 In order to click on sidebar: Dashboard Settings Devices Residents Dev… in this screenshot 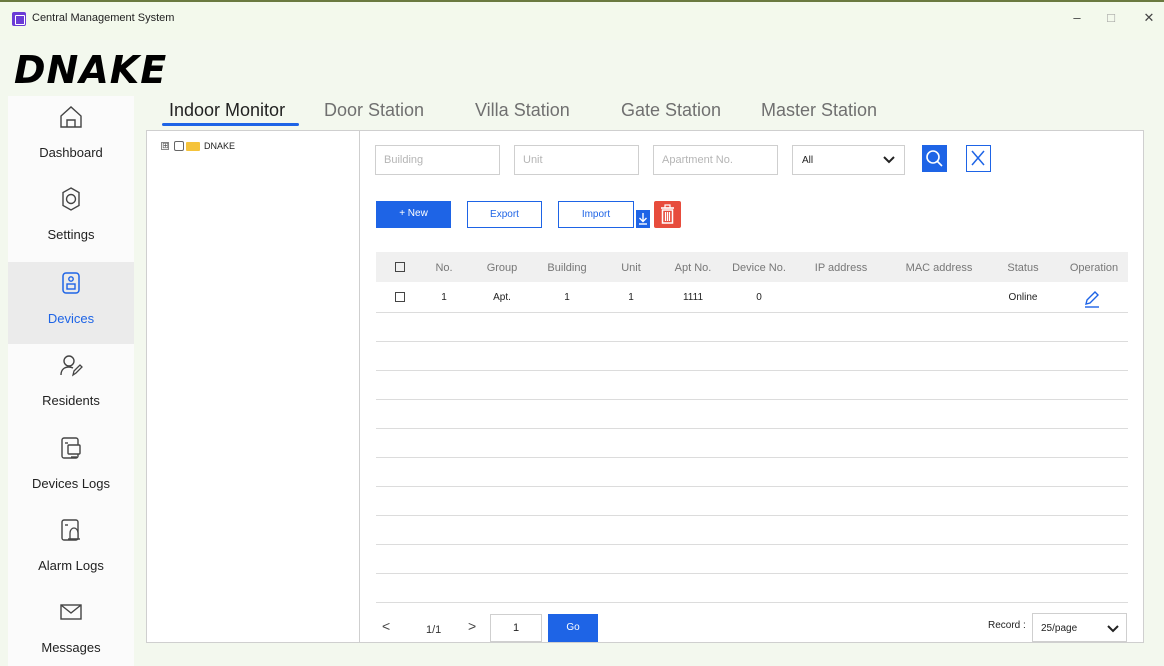, I will do `click(71, 381)`.